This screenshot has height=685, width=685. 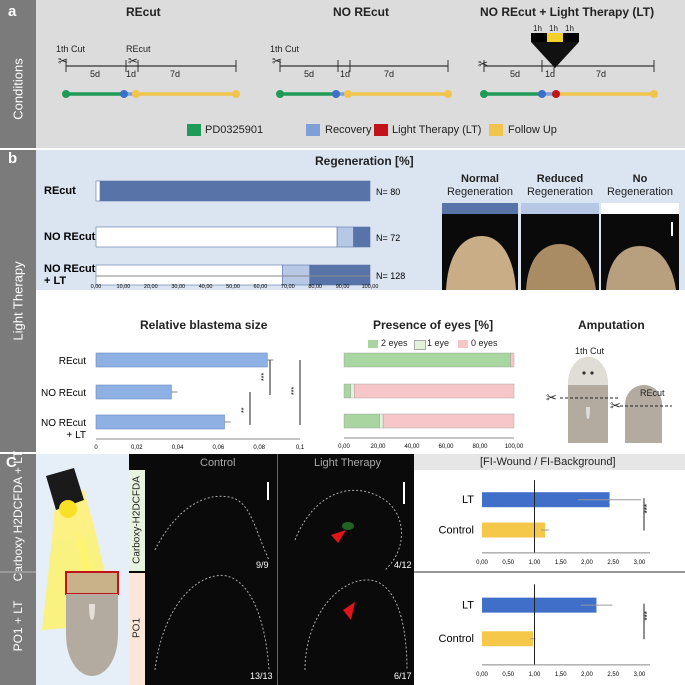 I want to click on n-label: N= 80, so click(x=388, y=192).